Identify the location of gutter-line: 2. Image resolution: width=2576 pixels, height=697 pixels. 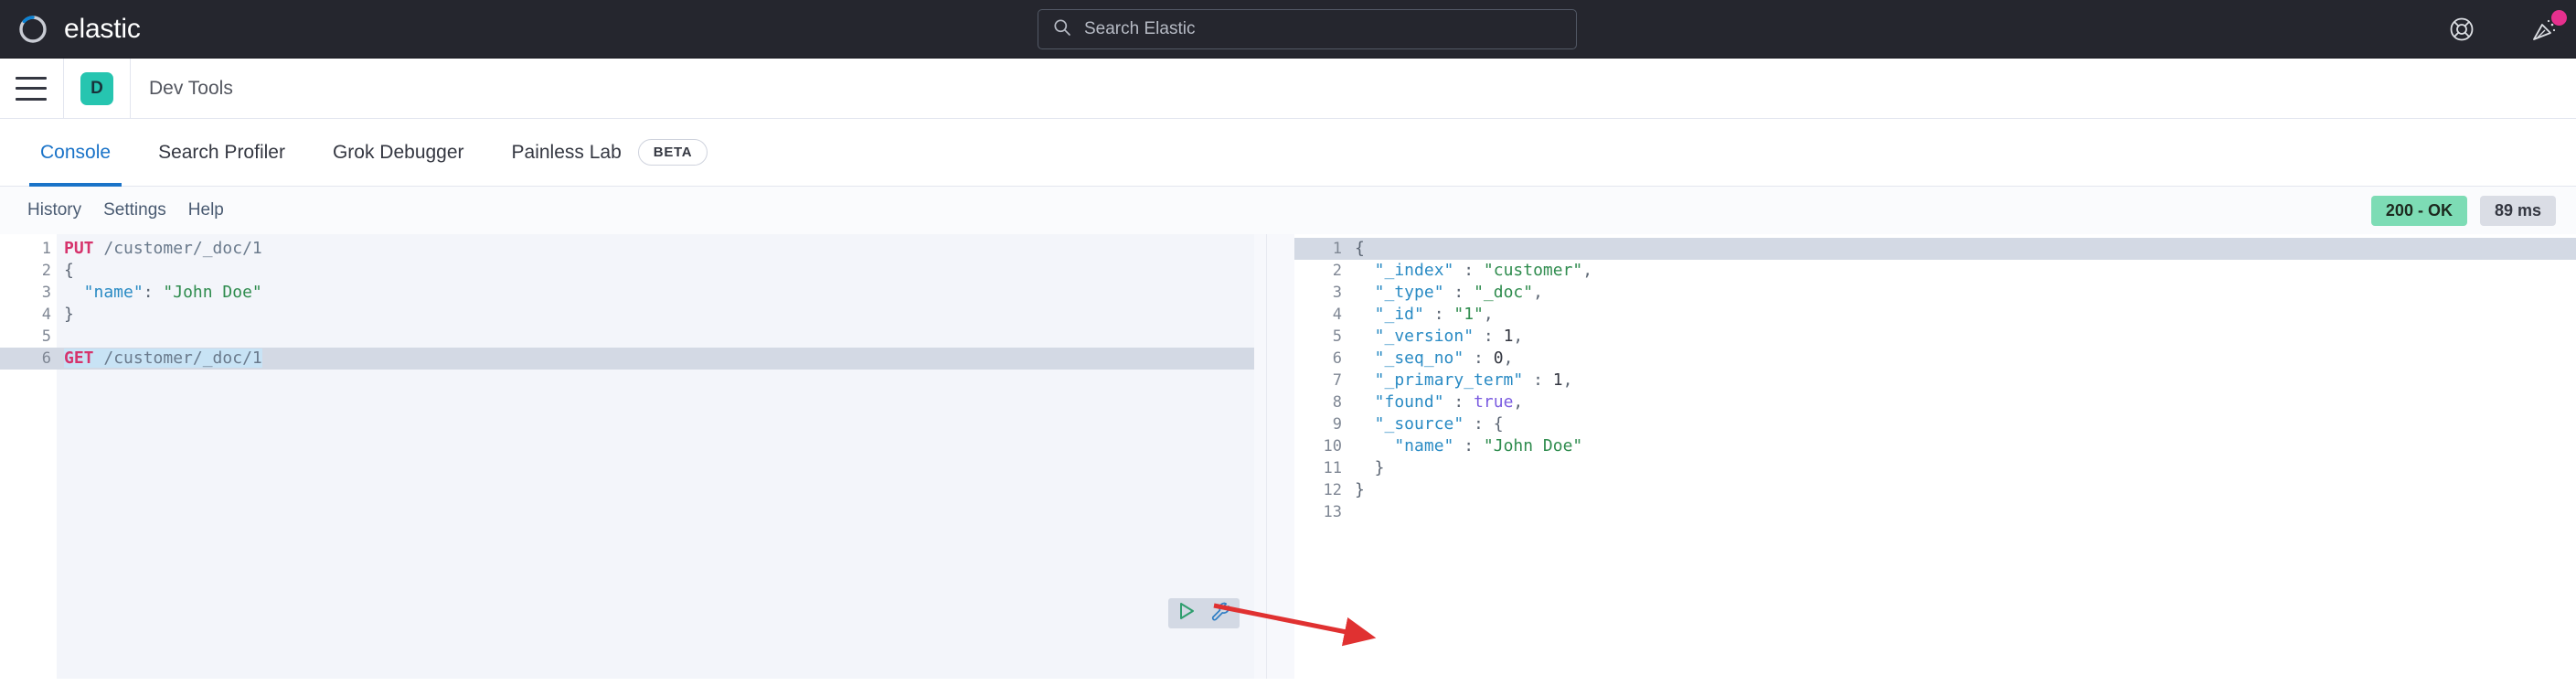
(1337, 271).